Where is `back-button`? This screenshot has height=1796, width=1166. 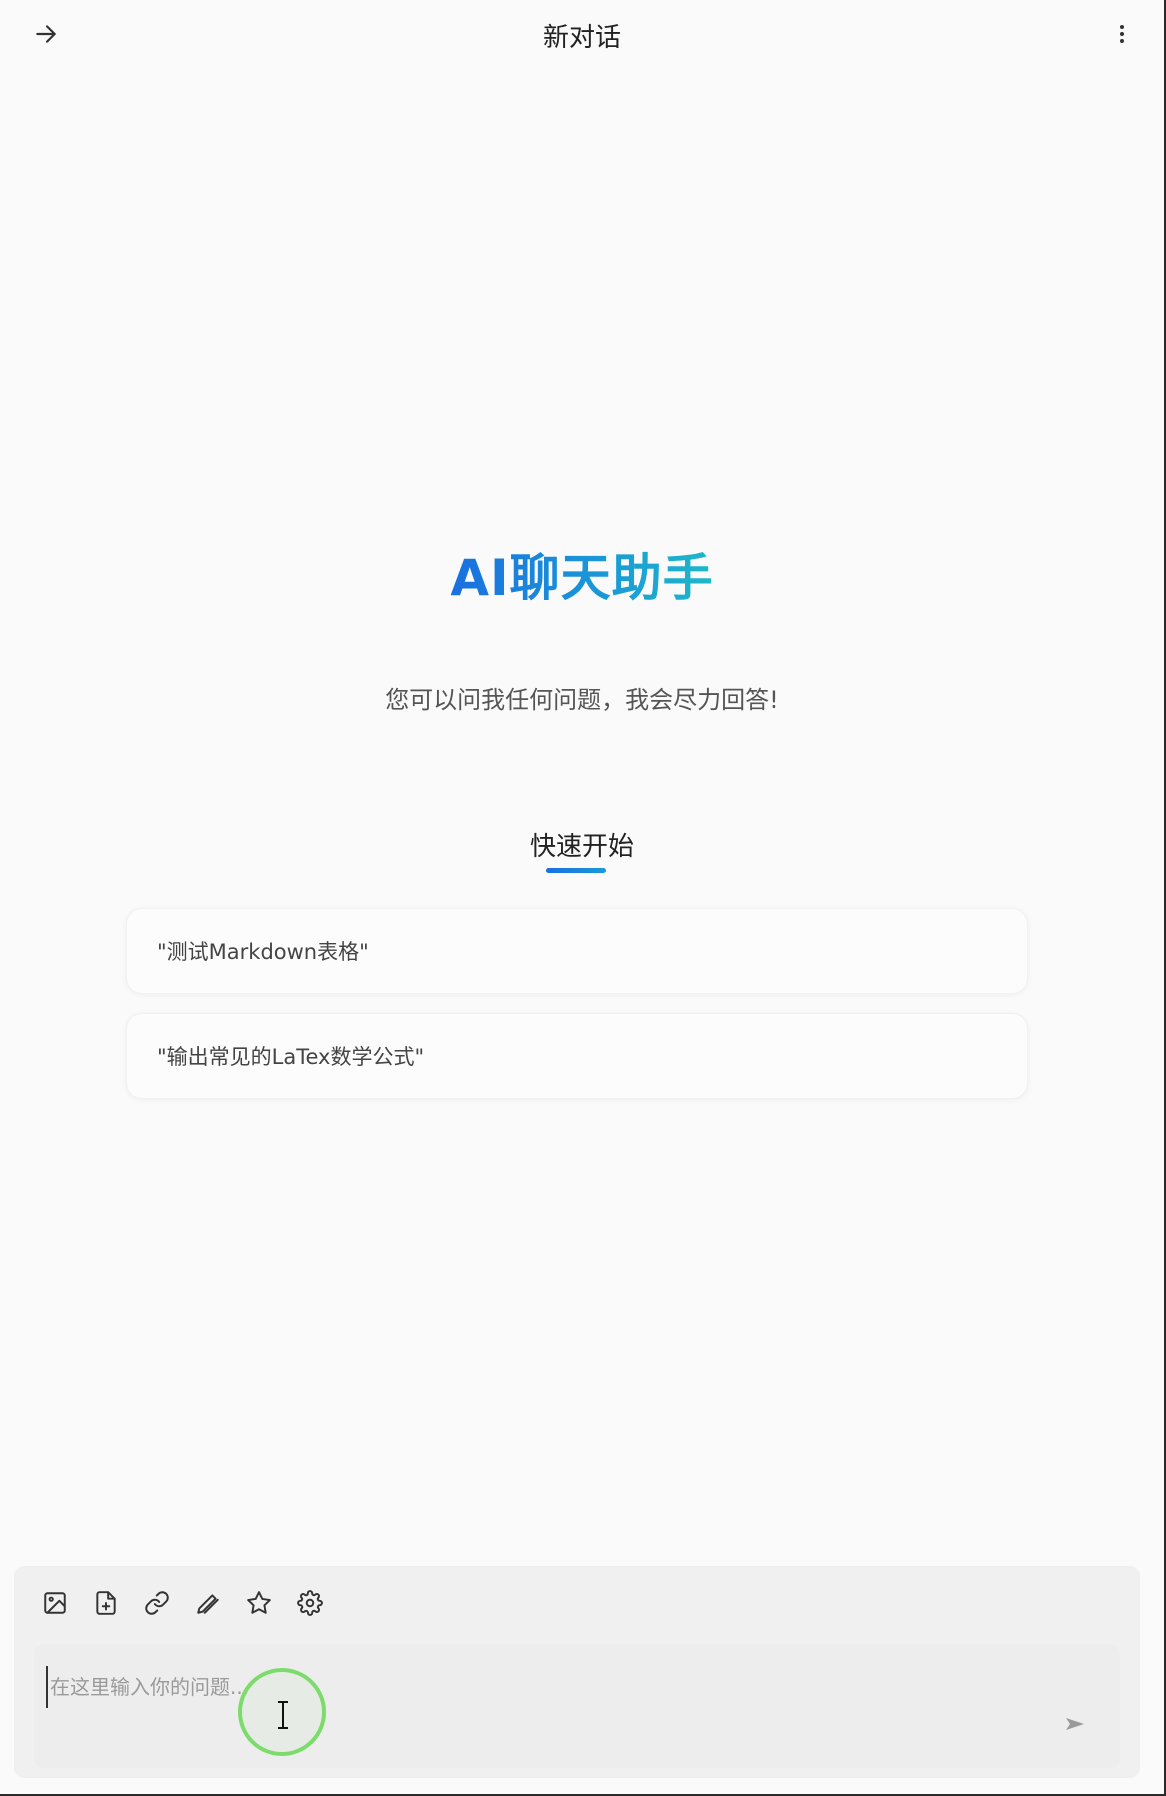
back-button is located at coordinates (46, 34).